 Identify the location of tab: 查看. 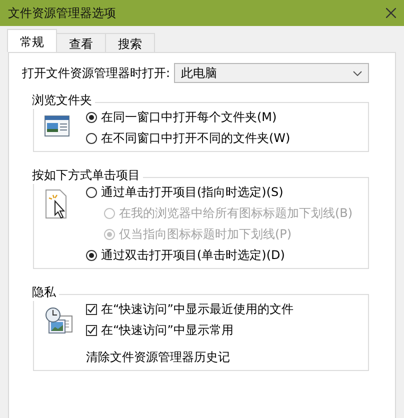
(81, 42).